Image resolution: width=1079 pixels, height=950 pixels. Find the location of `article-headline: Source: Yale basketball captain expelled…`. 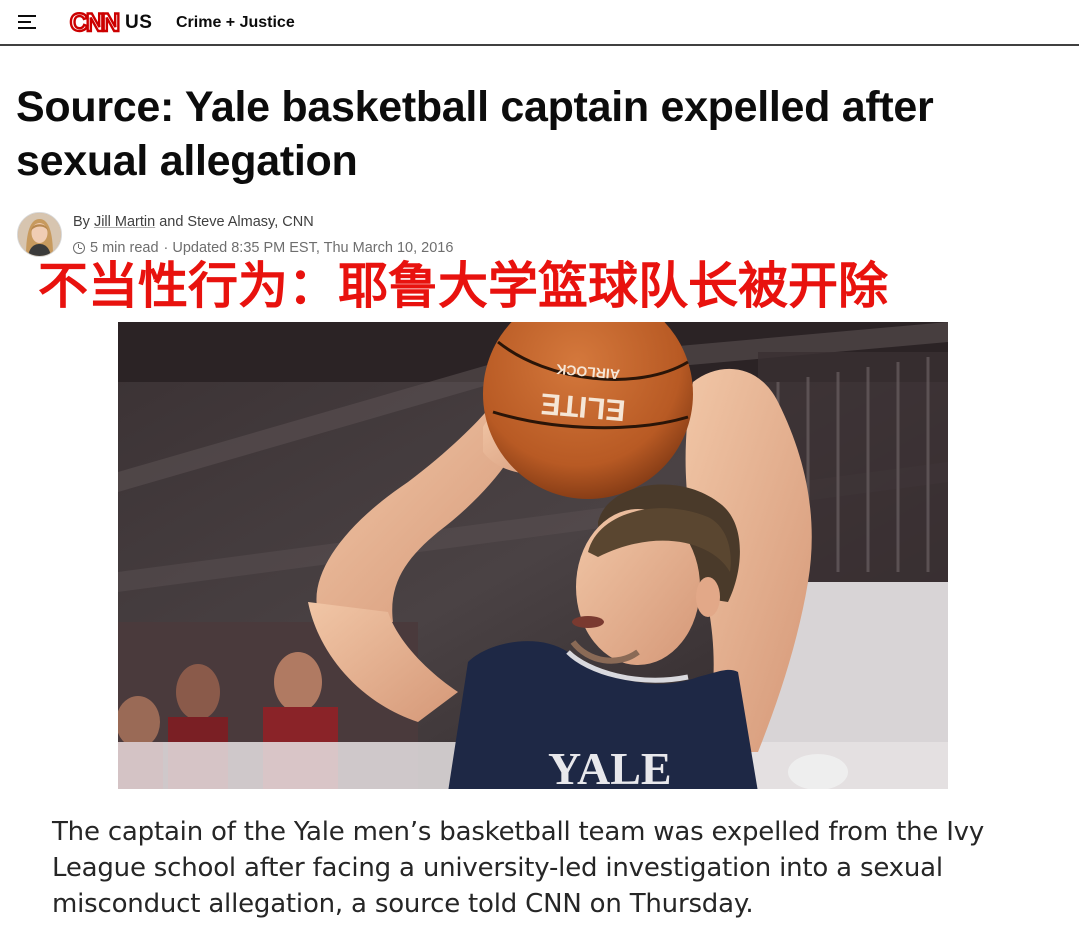

article-headline: Source: Yale basketball captain expelled… is located at coordinates (475, 134).